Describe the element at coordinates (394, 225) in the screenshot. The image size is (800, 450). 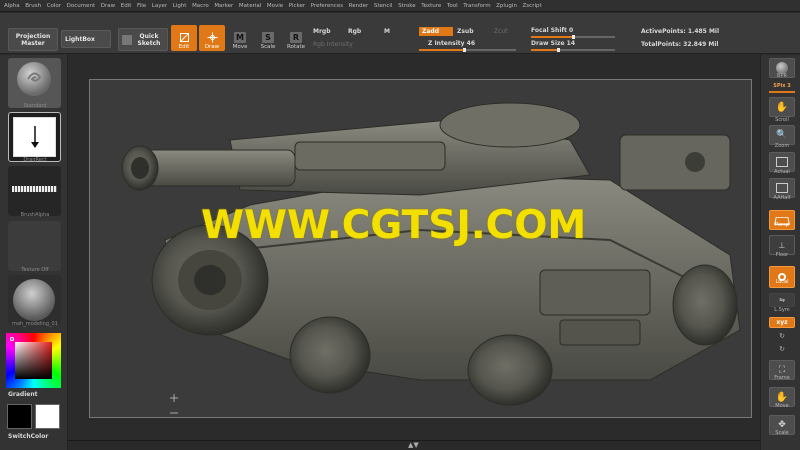
I see `watermark-text: WWW.CGTSJ.COM` at that location.